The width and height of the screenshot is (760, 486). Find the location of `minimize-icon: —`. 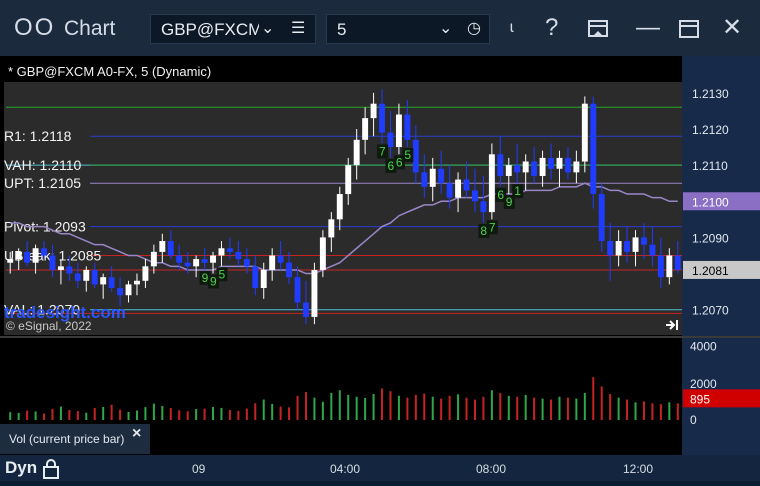

minimize-icon: — is located at coordinates (648, 28).